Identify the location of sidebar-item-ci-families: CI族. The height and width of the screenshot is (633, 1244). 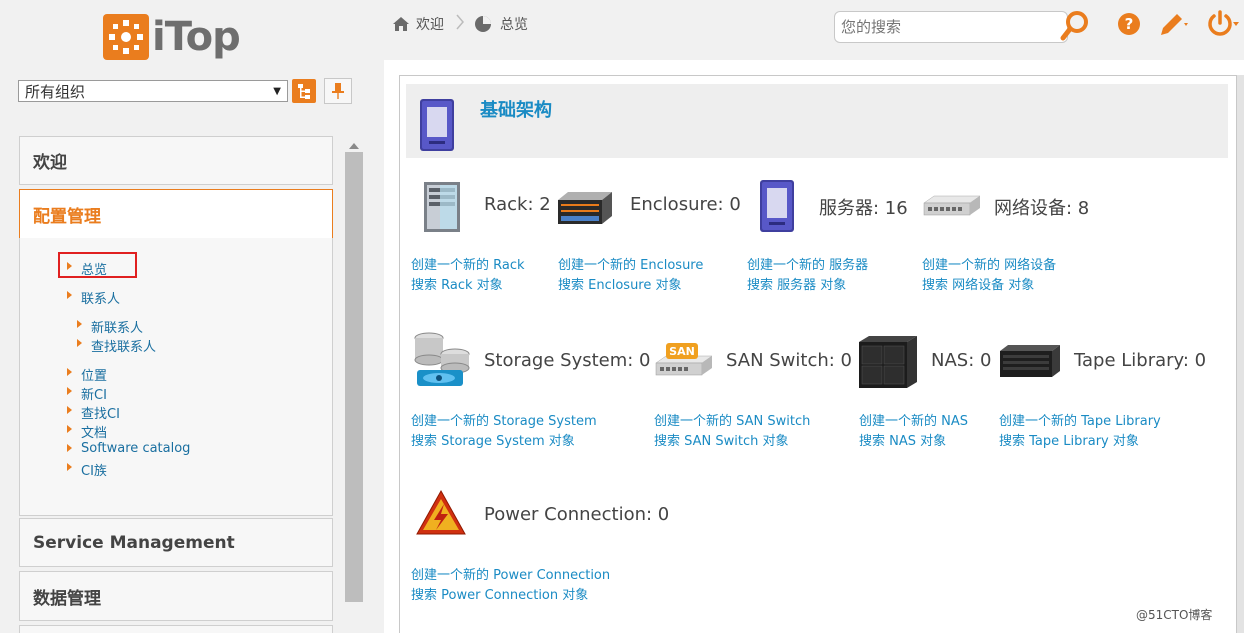
(87, 469).